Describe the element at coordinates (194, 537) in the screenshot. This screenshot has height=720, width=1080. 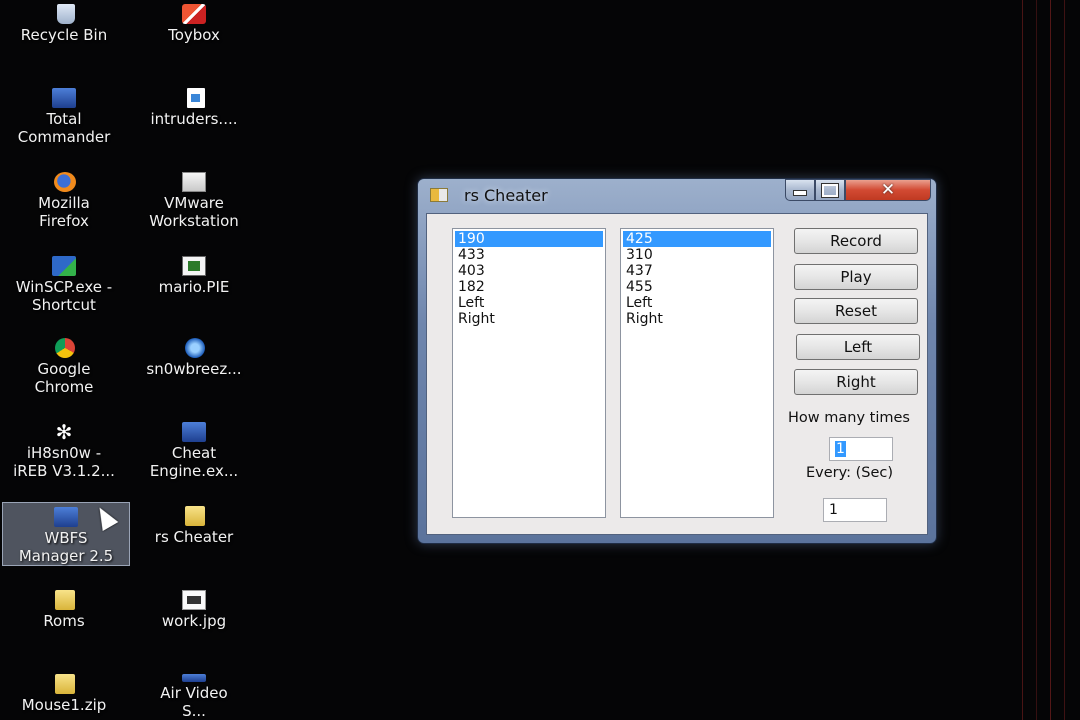
I see `desktop-icon-label: rs Cheater` at that location.